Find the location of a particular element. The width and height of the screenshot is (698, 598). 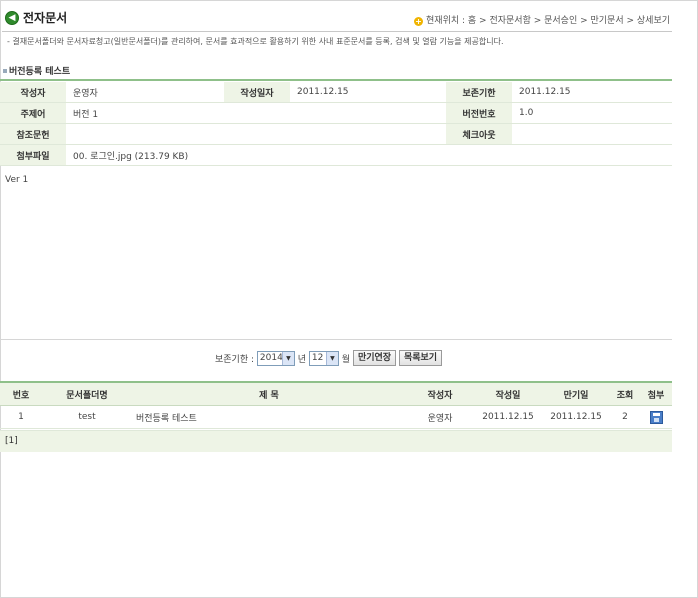

month-unit: 월 is located at coordinates (346, 359).